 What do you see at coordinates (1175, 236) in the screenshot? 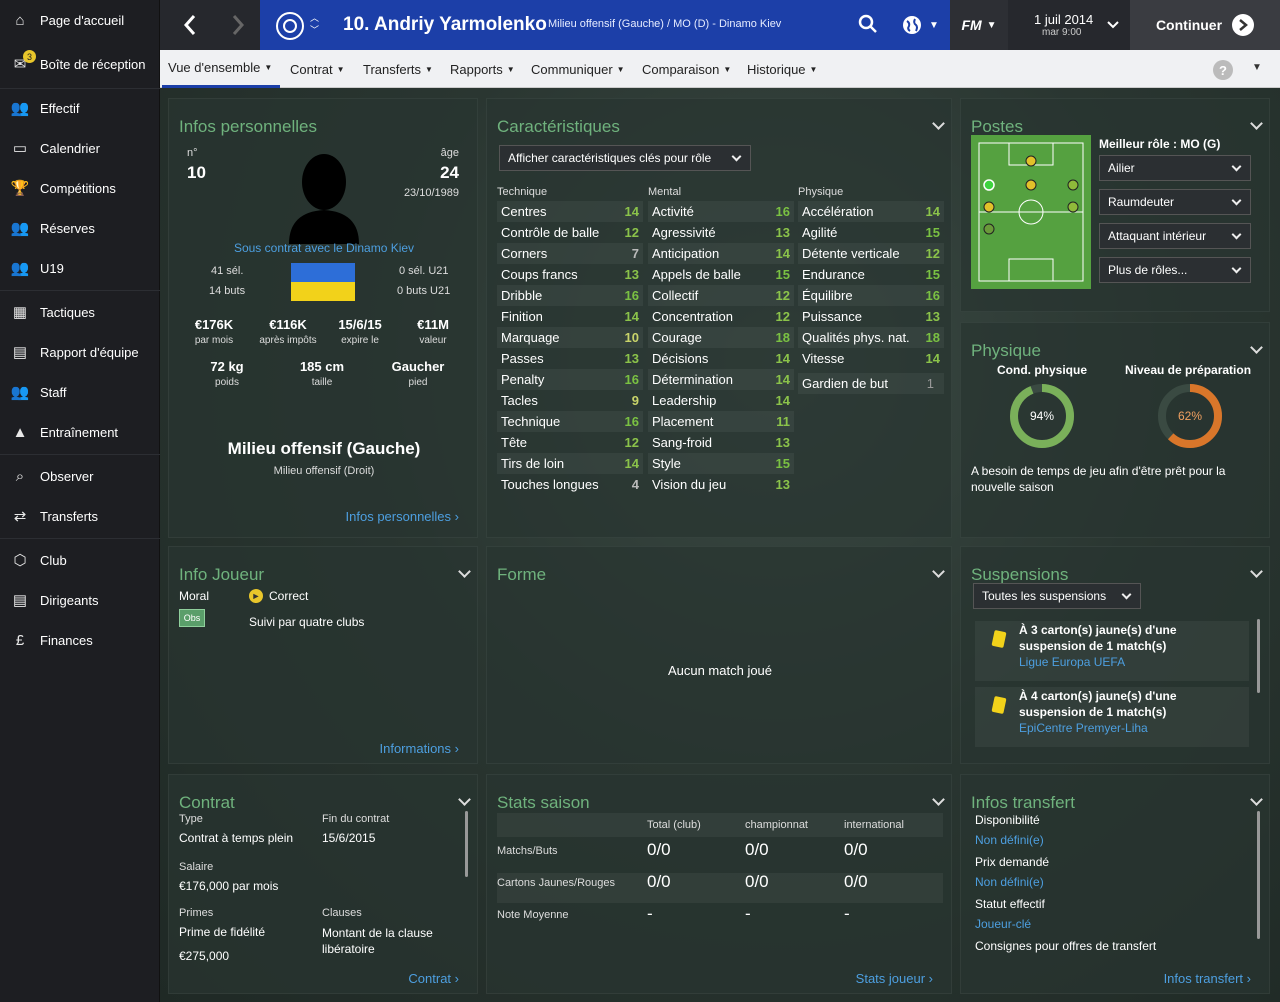
I see `role-dropdown: Attaquant intérieur` at bounding box center [1175, 236].